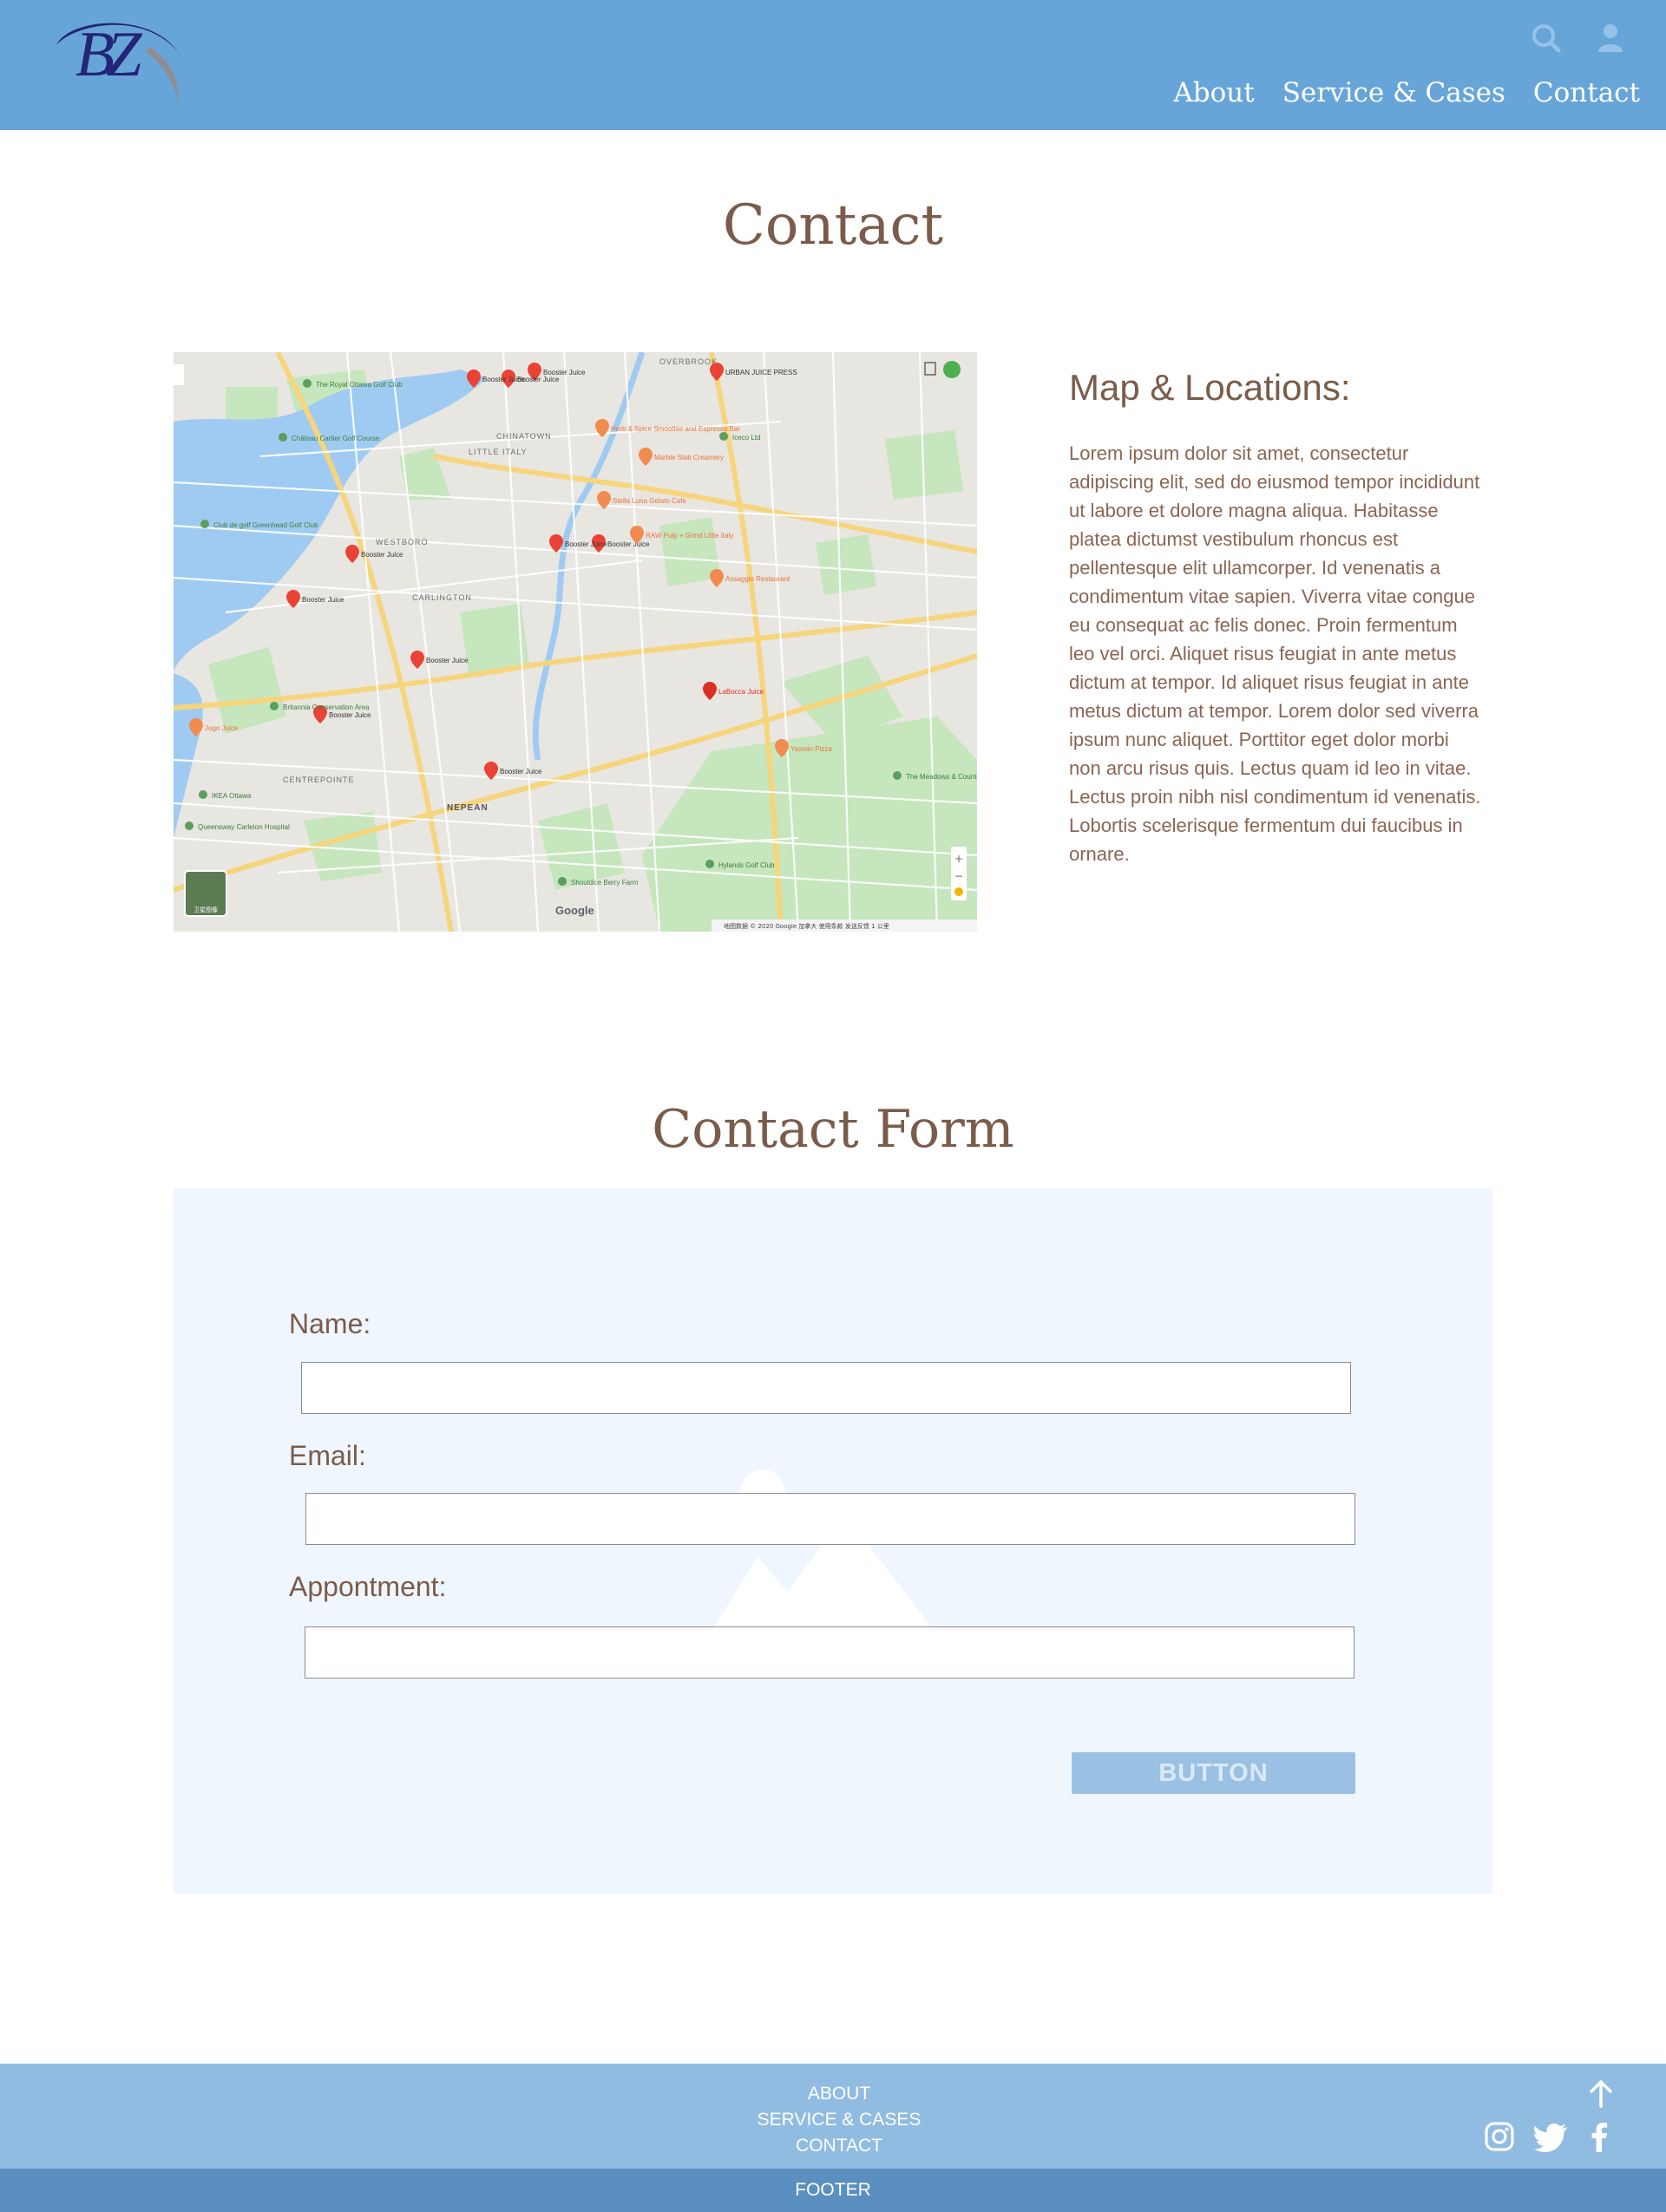 This screenshot has width=1666, height=2212. I want to click on logo-text: BZ, so click(108, 54).